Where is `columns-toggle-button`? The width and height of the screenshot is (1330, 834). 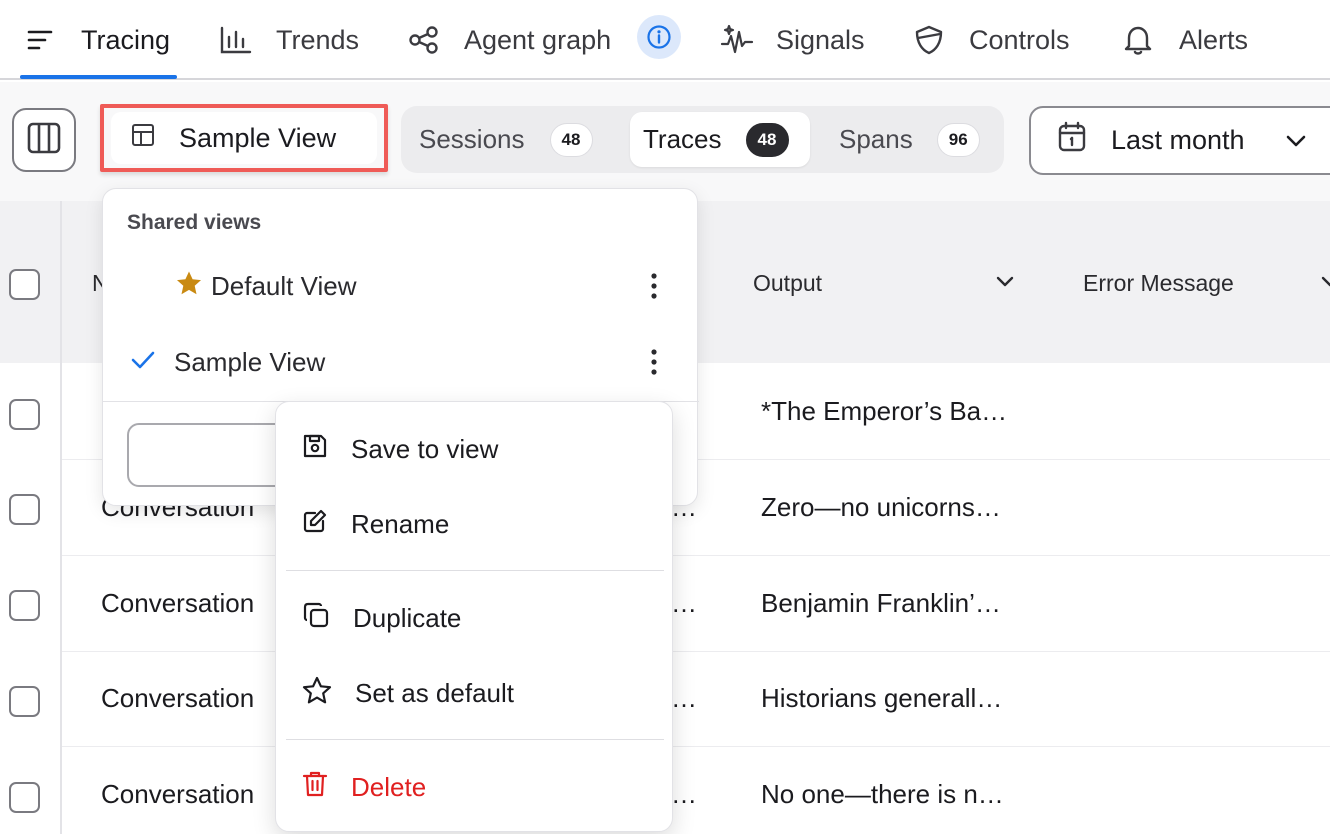 columns-toggle-button is located at coordinates (44, 140).